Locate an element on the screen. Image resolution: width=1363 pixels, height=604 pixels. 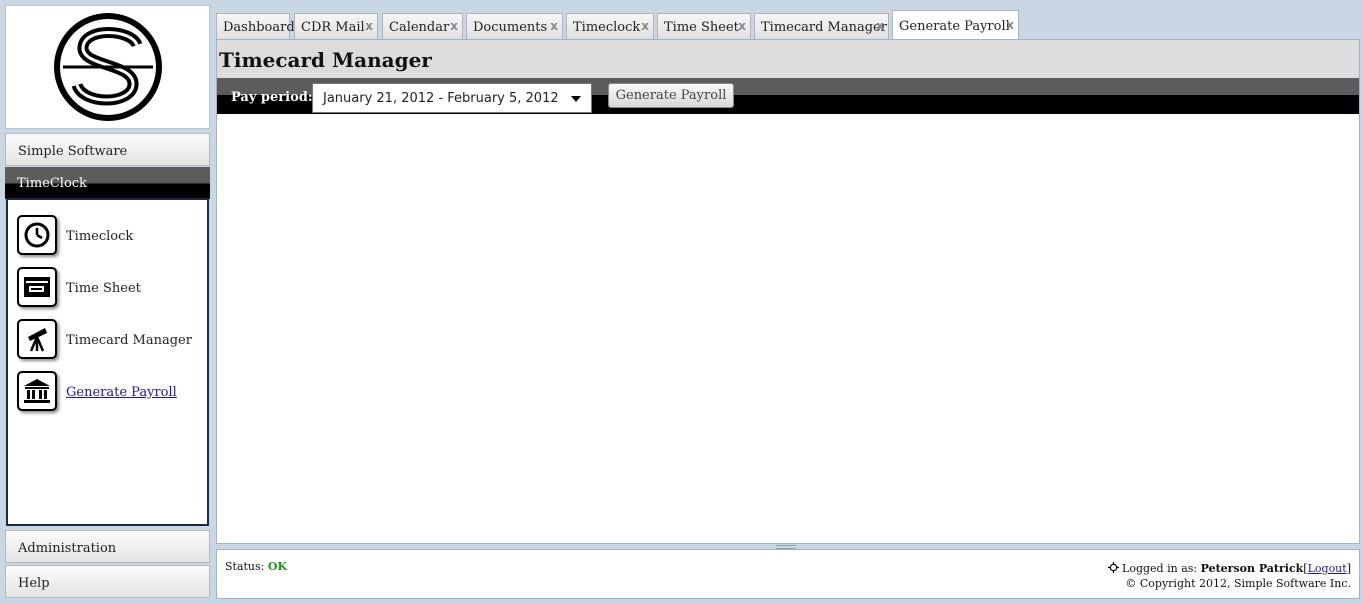
logout-bracket-close: ] is located at coordinates (1348, 568).